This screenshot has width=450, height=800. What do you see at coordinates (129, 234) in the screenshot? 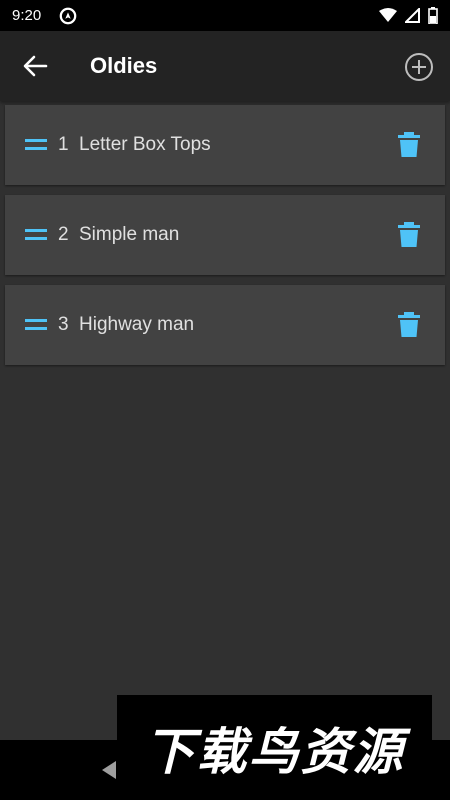
I see `song-name: Simple man` at bounding box center [129, 234].